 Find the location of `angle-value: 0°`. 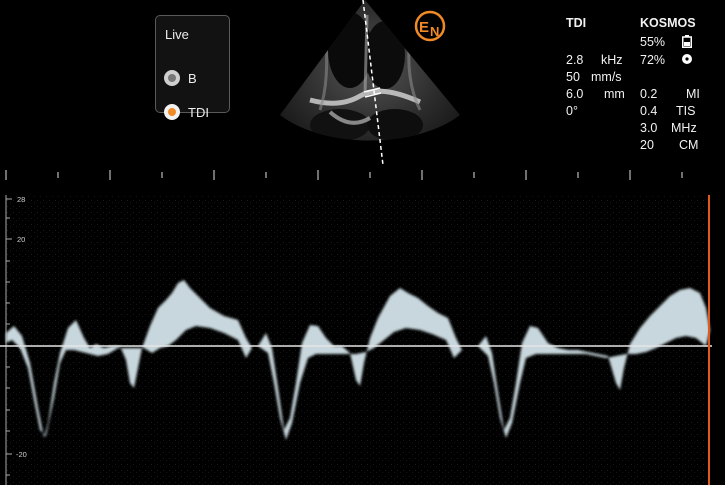

angle-value: 0° is located at coordinates (572, 111).